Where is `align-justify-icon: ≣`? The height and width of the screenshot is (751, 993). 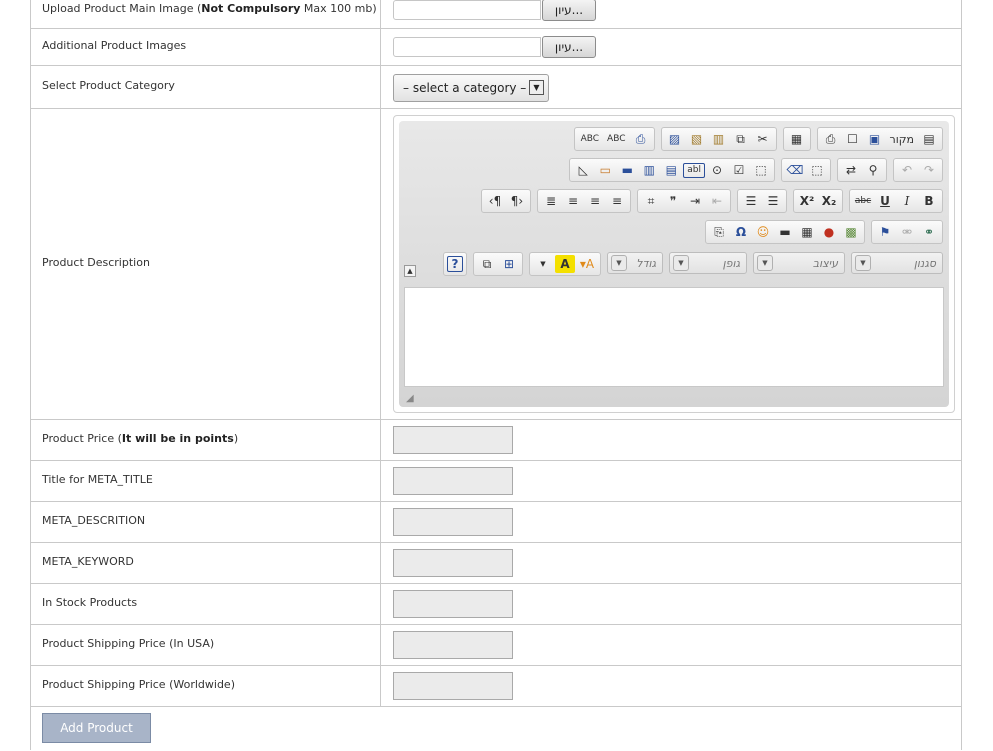
align-justify-icon: ≣ is located at coordinates (551, 201).